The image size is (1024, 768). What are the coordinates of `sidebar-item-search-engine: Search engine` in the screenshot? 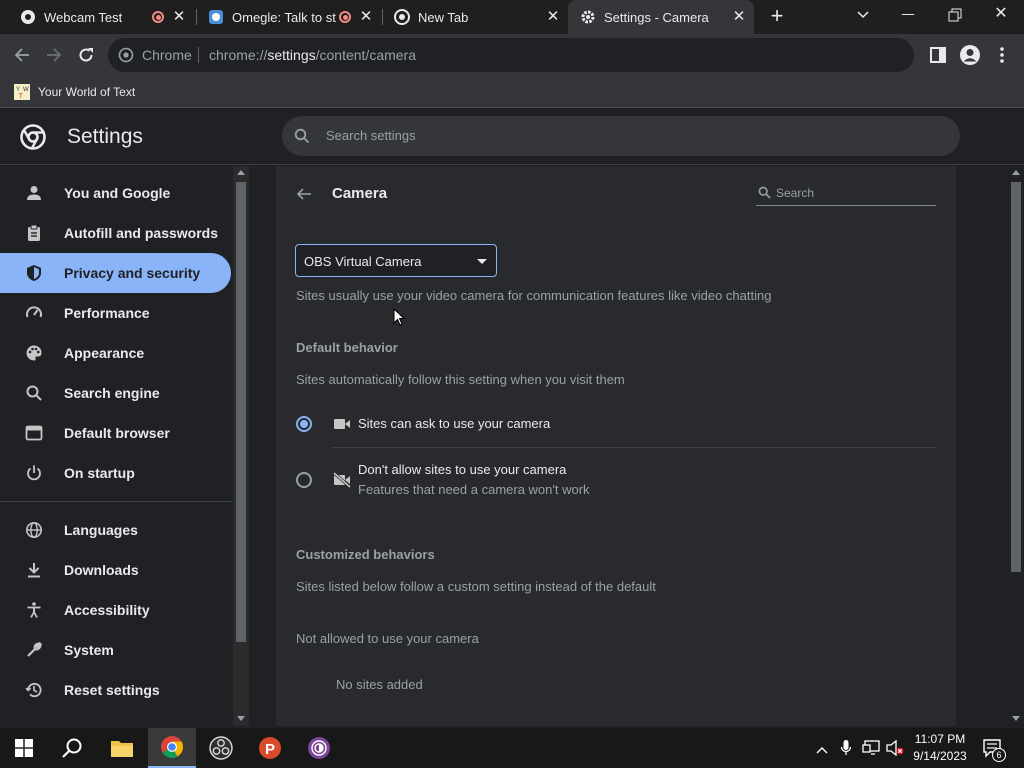 It's located at (115, 393).